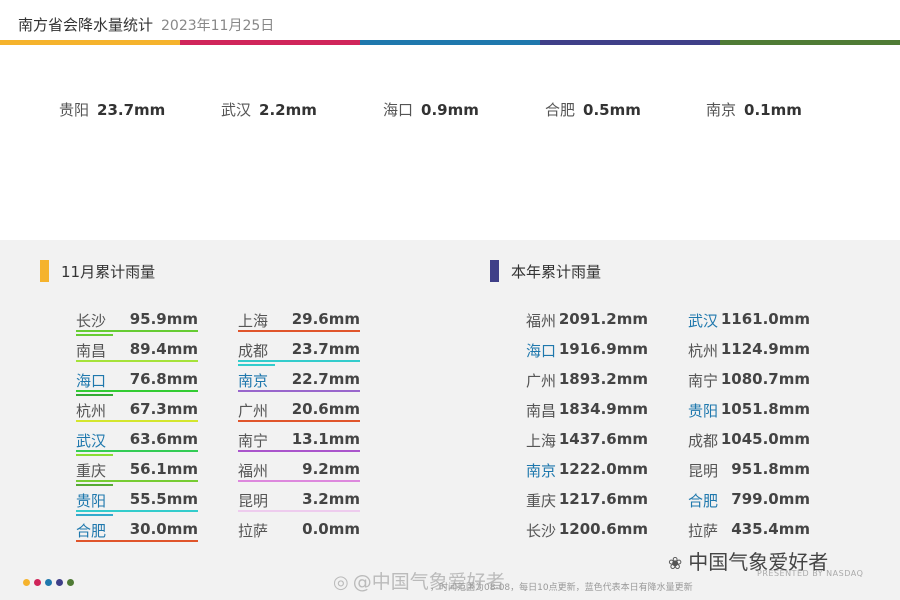  What do you see at coordinates (253, 531) in the screenshot?
I see `ranking-city: 拉萨` at bounding box center [253, 531].